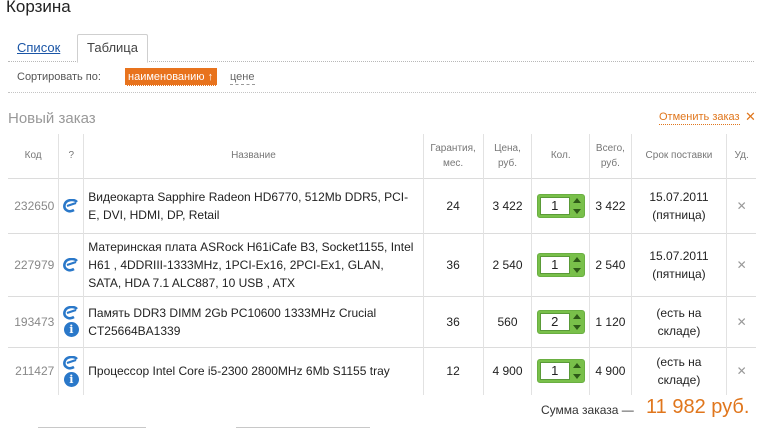 The width and height of the screenshot is (766, 430). What do you see at coordinates (507, 156) in the screenshot?
I see `col-price: Цена, руб.` at bounding box center [507, 156].